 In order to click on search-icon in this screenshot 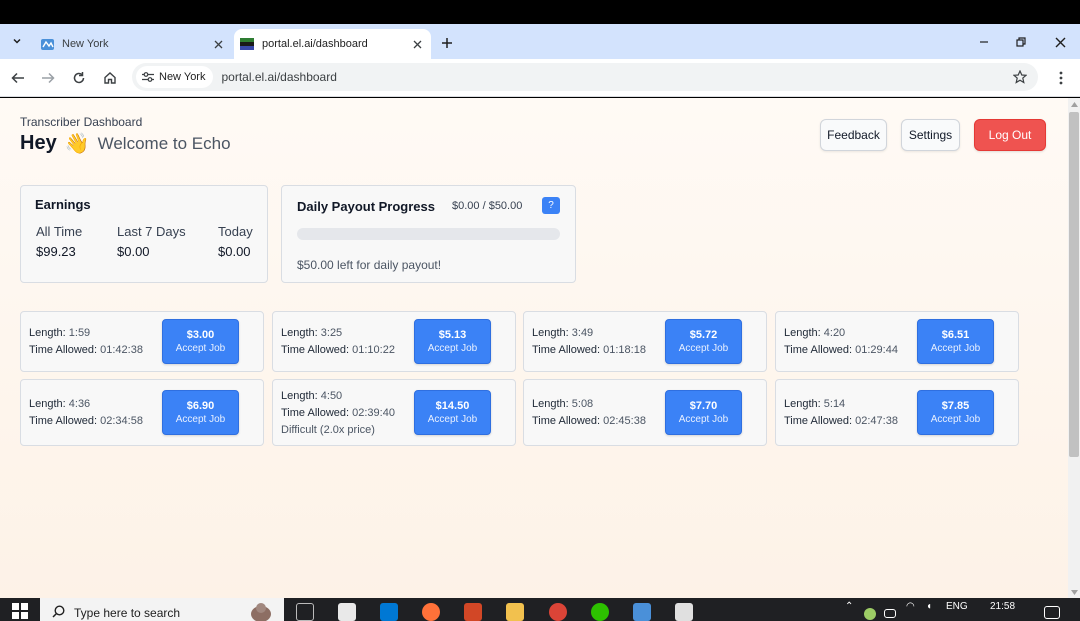, I will do `click(58, 611)`.